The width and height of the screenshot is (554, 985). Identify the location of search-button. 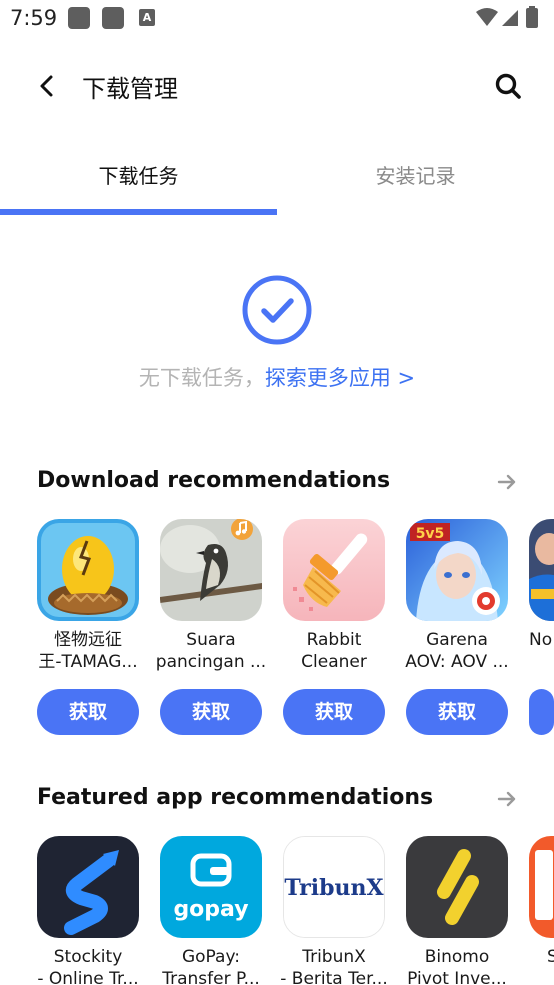
(508, 86).